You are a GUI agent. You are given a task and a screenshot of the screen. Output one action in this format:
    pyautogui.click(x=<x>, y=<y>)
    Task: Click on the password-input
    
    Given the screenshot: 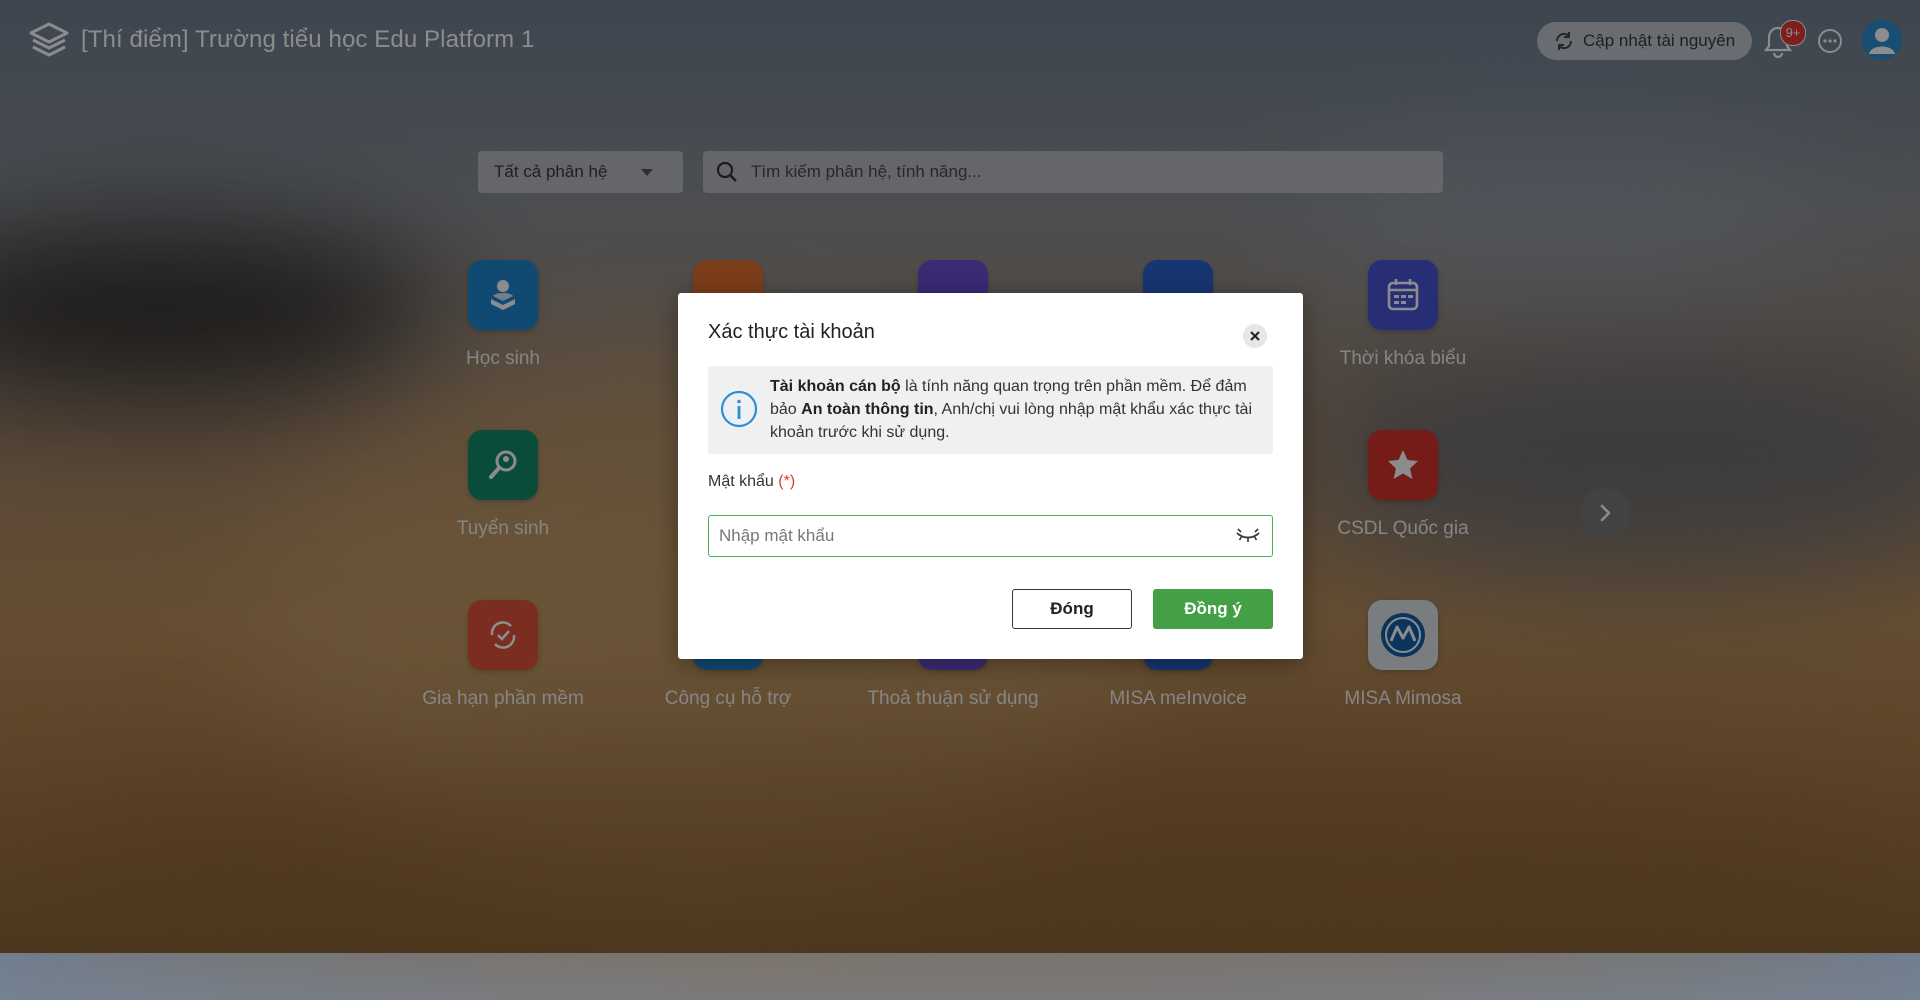 What is the action you would take?
    pyautogui.click(x=969, y=536)
    